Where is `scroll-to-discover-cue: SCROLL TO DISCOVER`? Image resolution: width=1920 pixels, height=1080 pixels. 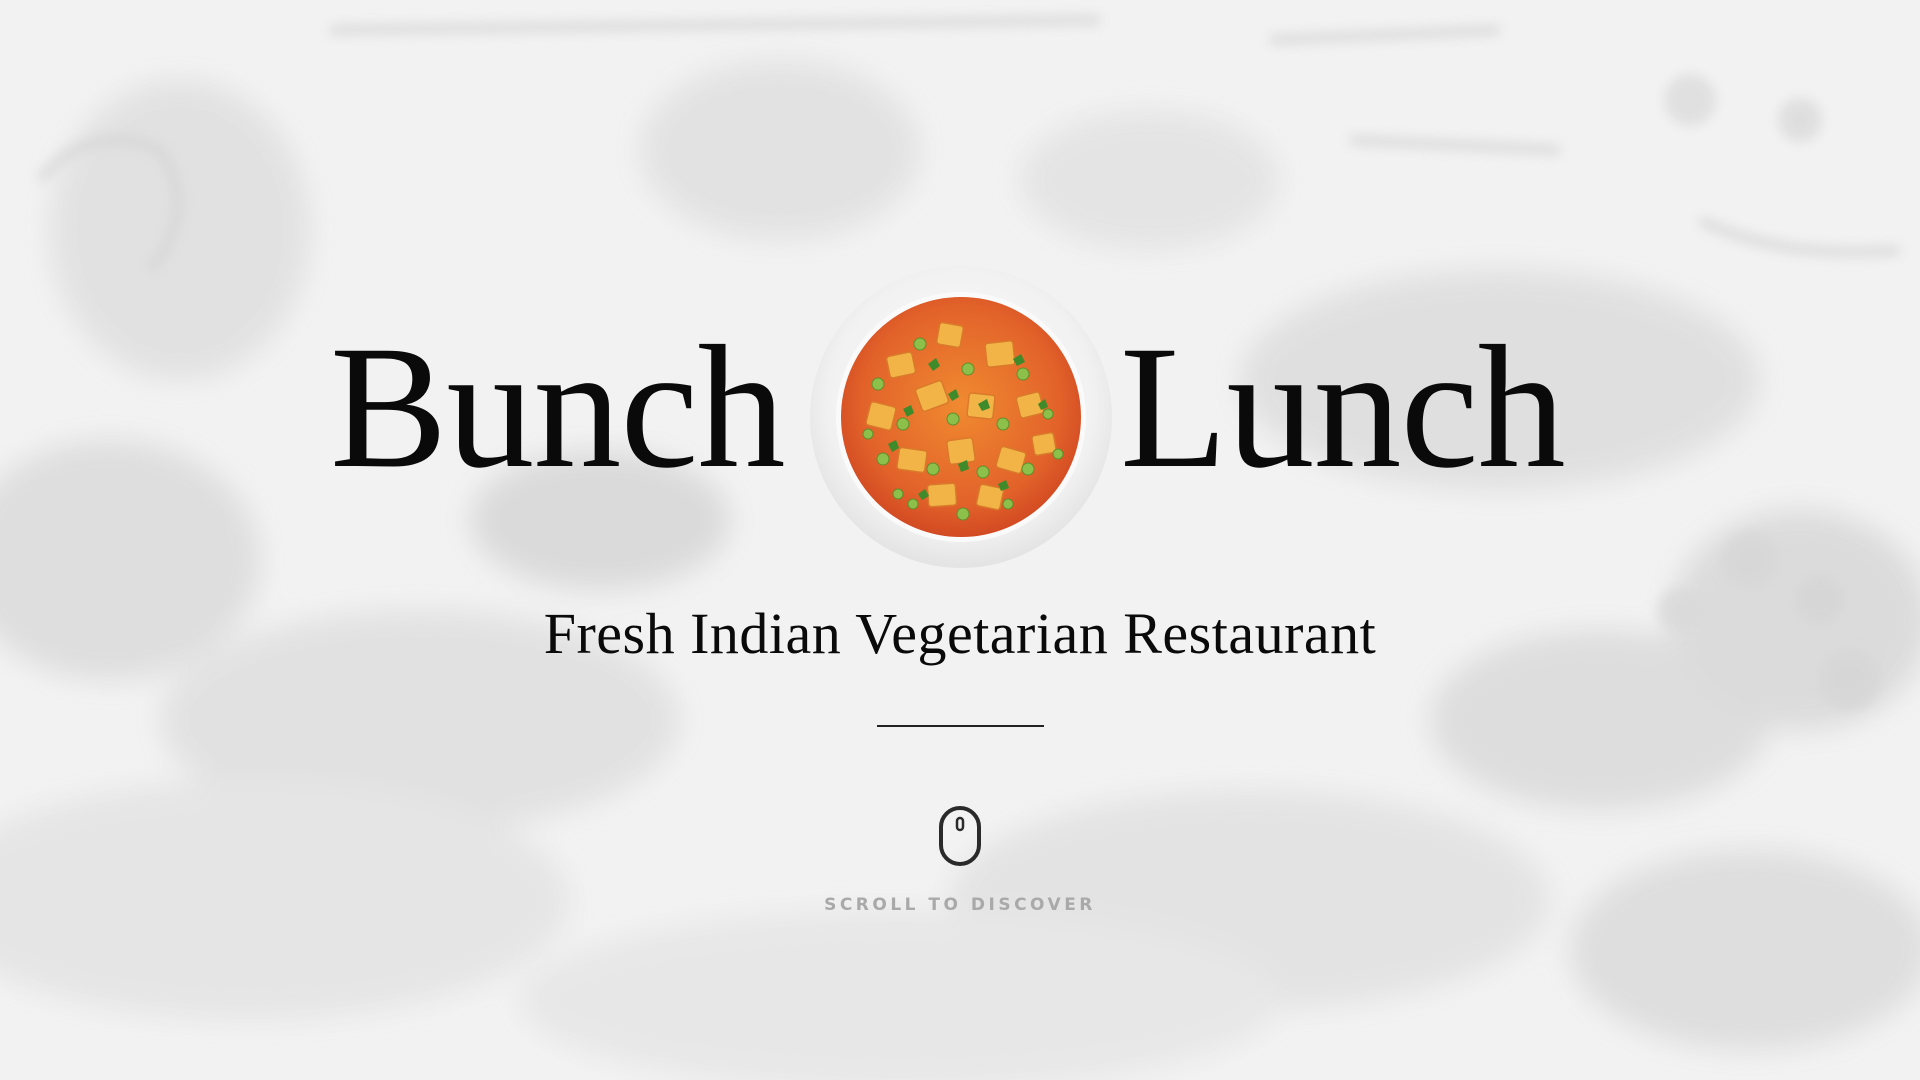
scroll-to-discover-cue: SCROLL TO DISCOVER is located at coordinates (960, 865).